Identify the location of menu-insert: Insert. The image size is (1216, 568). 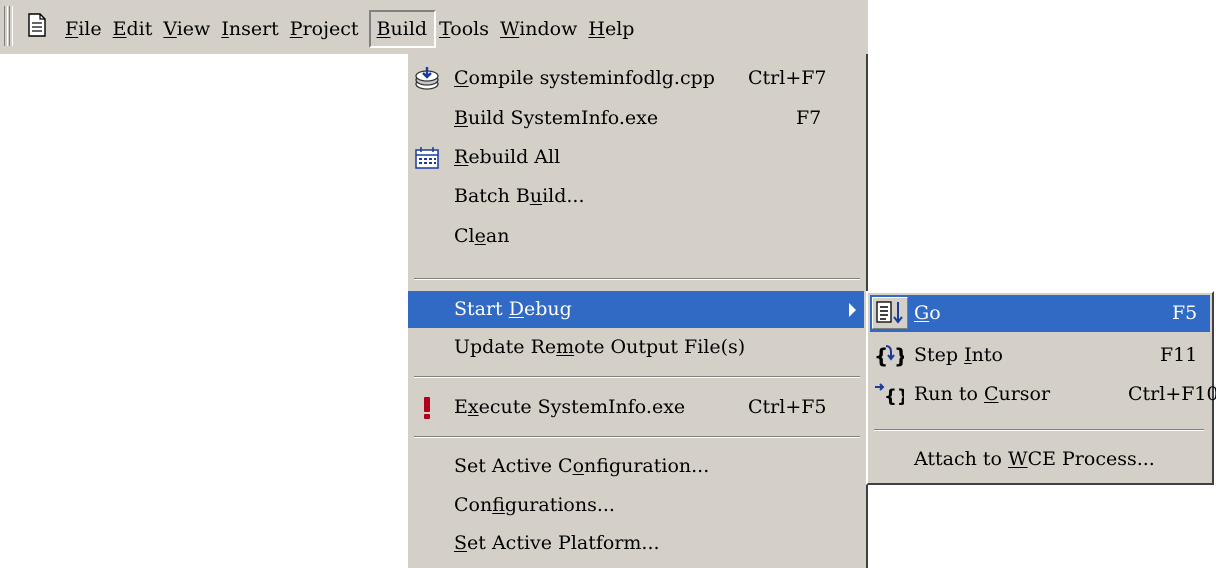
(252, 29).